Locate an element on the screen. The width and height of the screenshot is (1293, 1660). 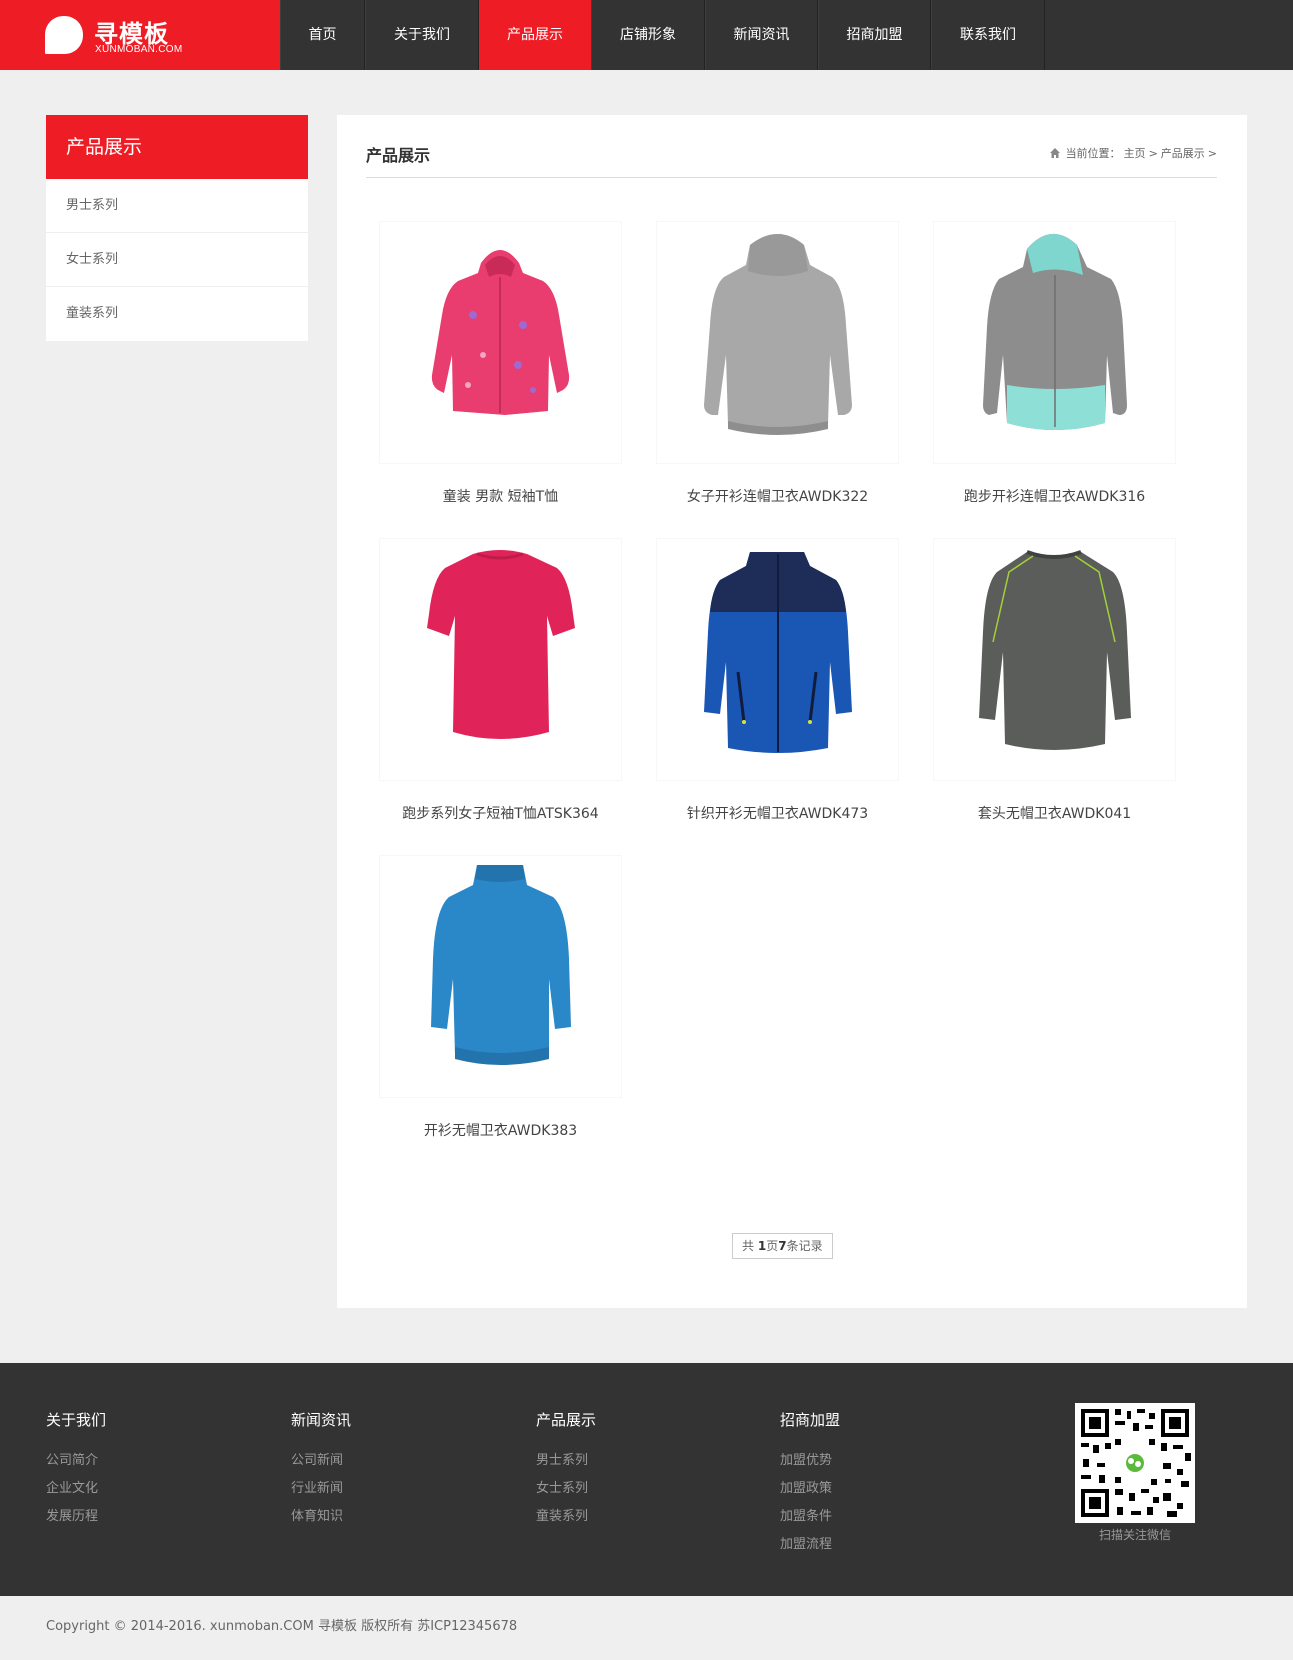
nav-item-franchise: 招商加盟 is located at coordinates (874, 35).